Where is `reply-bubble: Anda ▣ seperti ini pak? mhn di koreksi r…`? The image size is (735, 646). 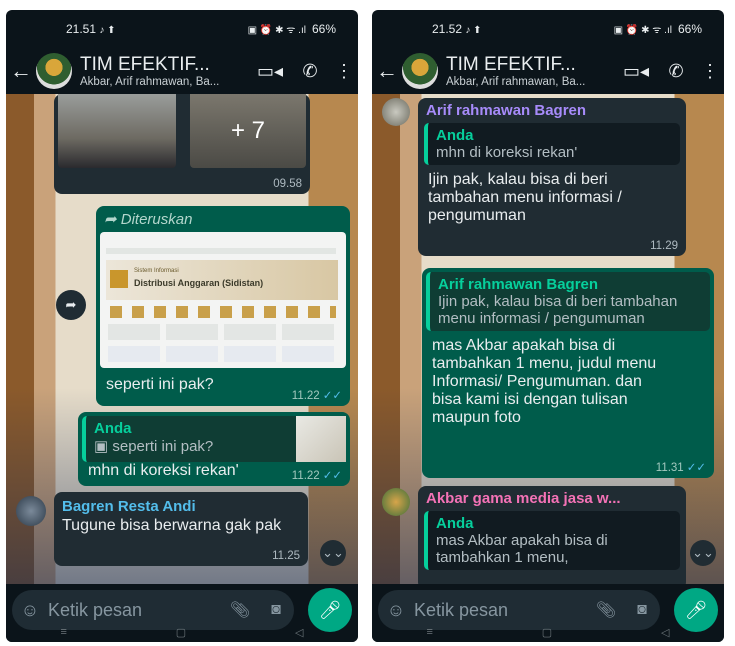
reply-bubble: Anda ▣ seperti ini pak? mhn di koreksi r… is located at coordinates (214, 449).